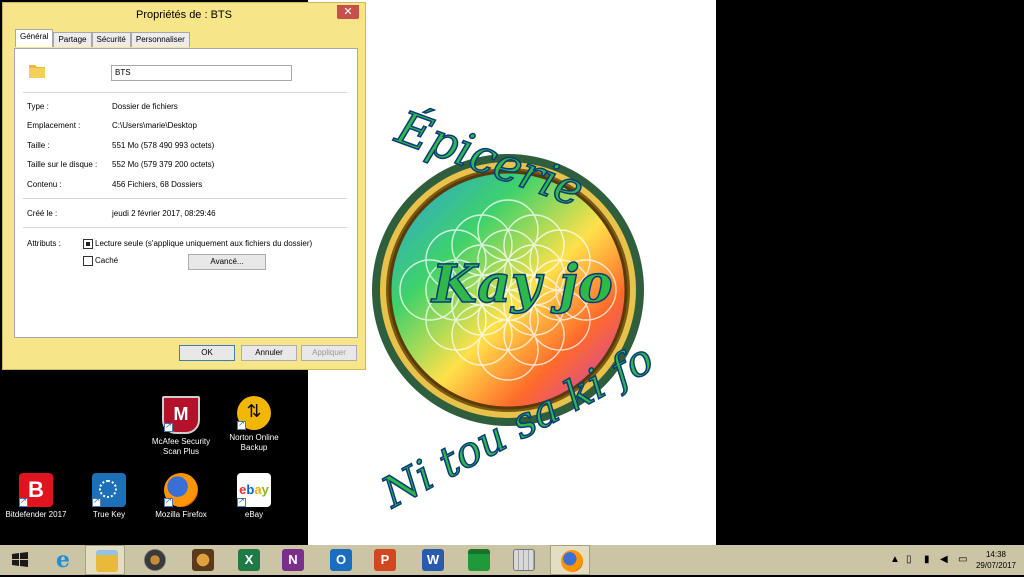 This screenshot has width=1024, height=577. I want to click on folder-icon, so click(37, 71).